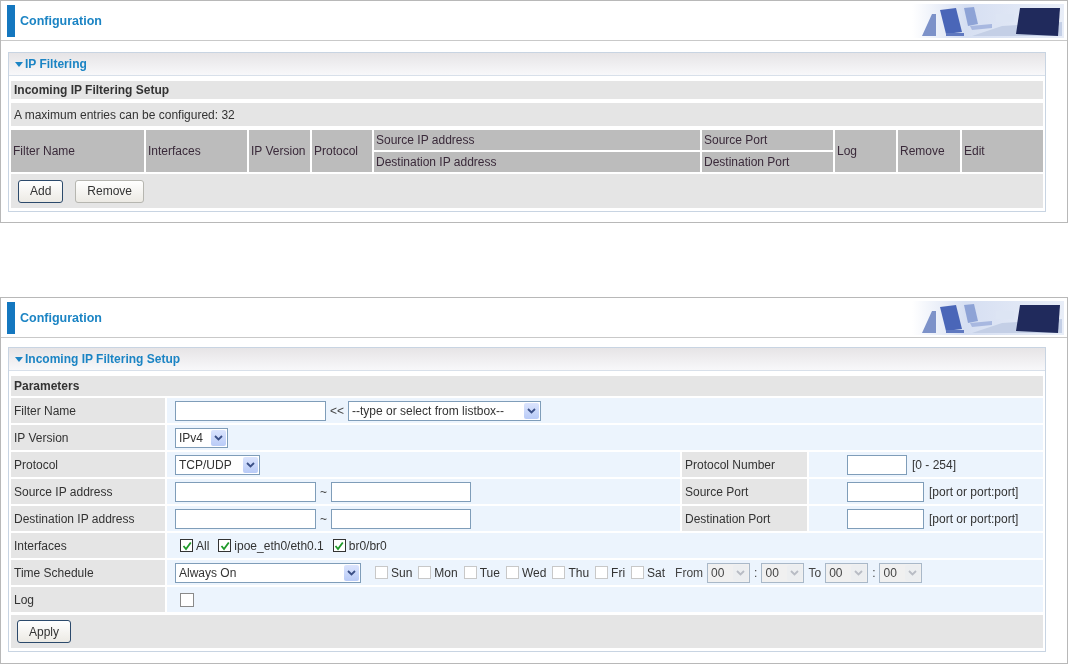 This screenshot has width=1068, height=664. What do you see at coordinates (648, 572) in the screenshot?
I see `checkbox: Sat` at bounding box center [648, 572].